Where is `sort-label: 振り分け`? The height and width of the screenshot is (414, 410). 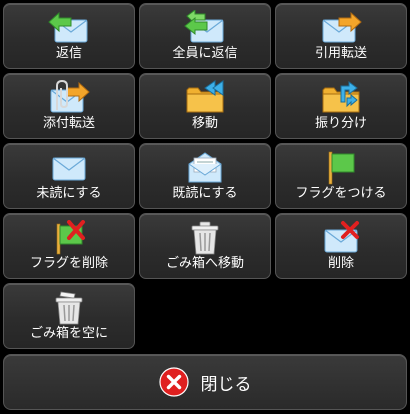
sort-label: 振り分け is located at coordinates (340, 123).